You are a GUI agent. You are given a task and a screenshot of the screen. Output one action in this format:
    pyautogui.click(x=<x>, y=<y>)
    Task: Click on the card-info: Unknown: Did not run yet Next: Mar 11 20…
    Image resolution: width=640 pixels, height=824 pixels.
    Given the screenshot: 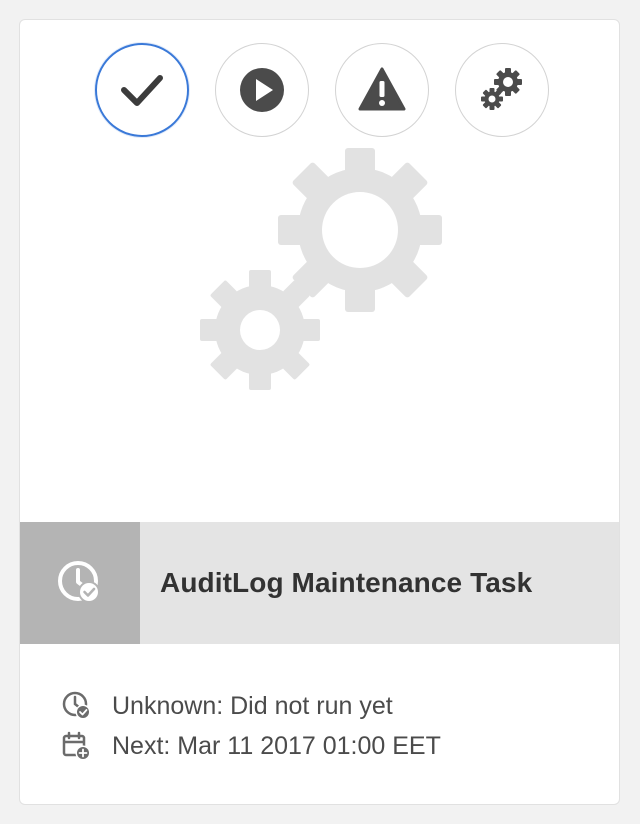 What is the action you would take?
    pyautogui.click(x=329, y=726)
    